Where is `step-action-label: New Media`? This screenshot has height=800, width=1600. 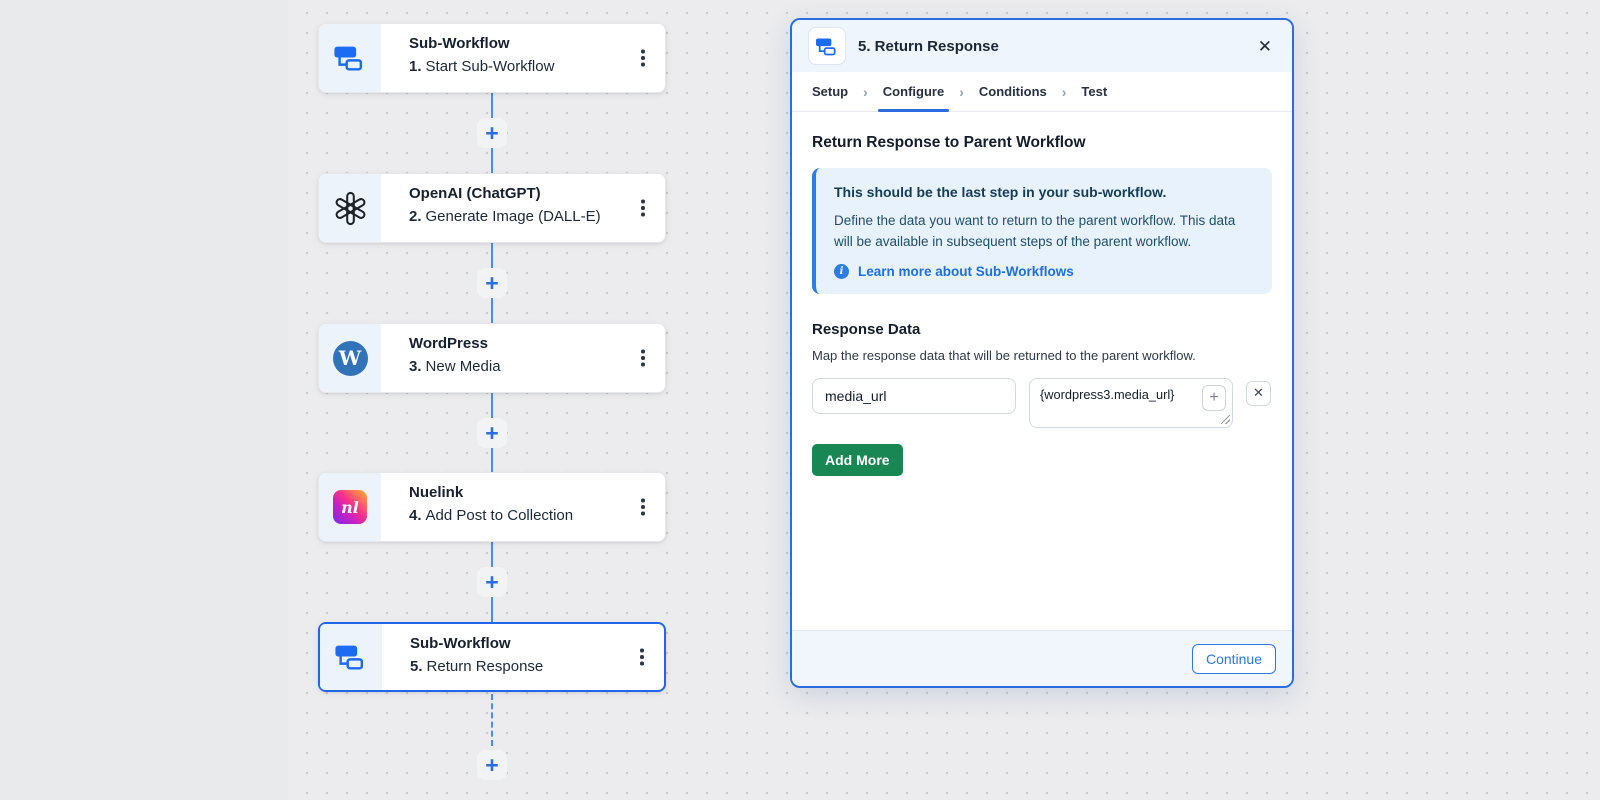
step-action-label: New Media is located at coordinates (463, 366).